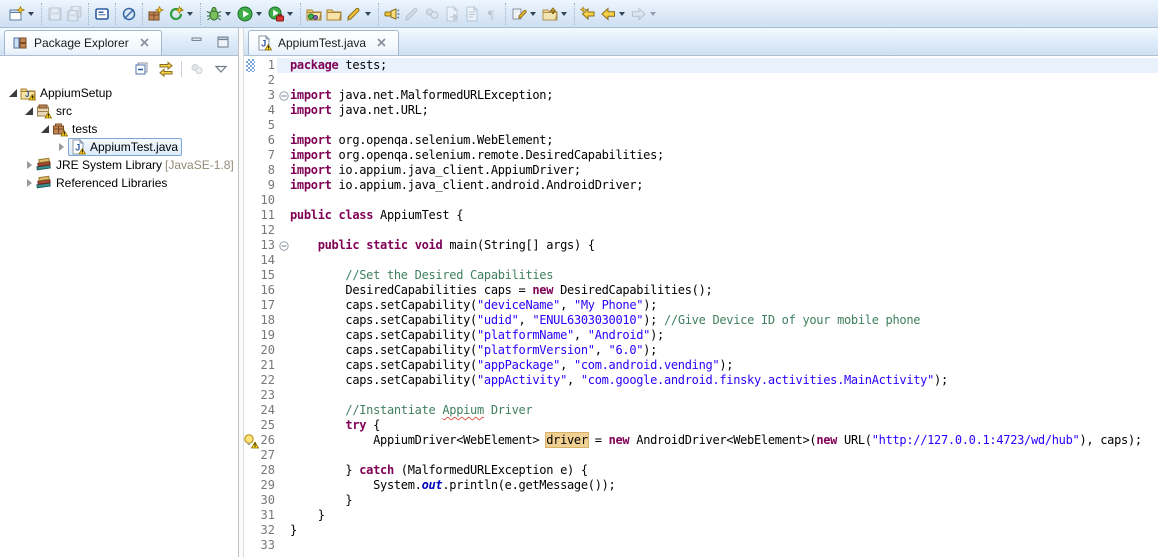 The height and width of the screenshot is (557, 1158). I want to click on line-number: 8, so click(267, 170).